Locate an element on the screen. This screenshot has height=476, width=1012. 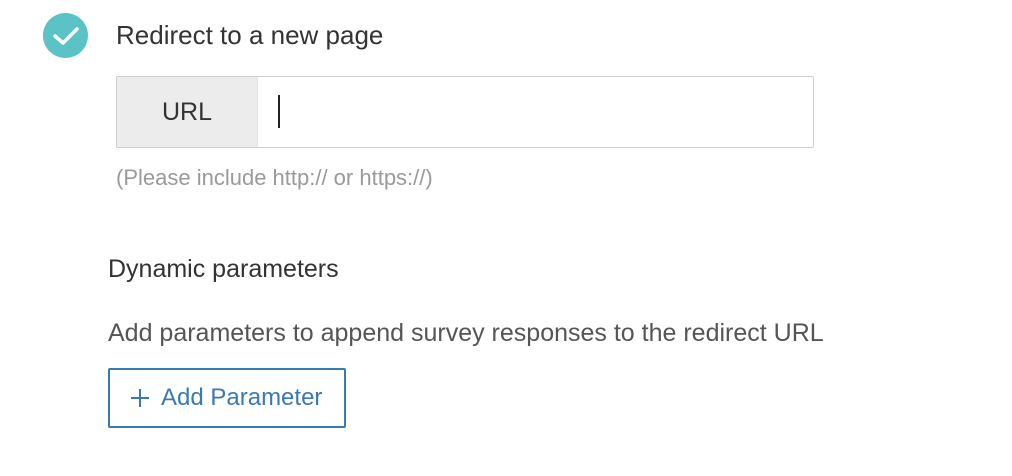
redirect-option-label: Redirect to a new page is located at coordinates (249, 35).